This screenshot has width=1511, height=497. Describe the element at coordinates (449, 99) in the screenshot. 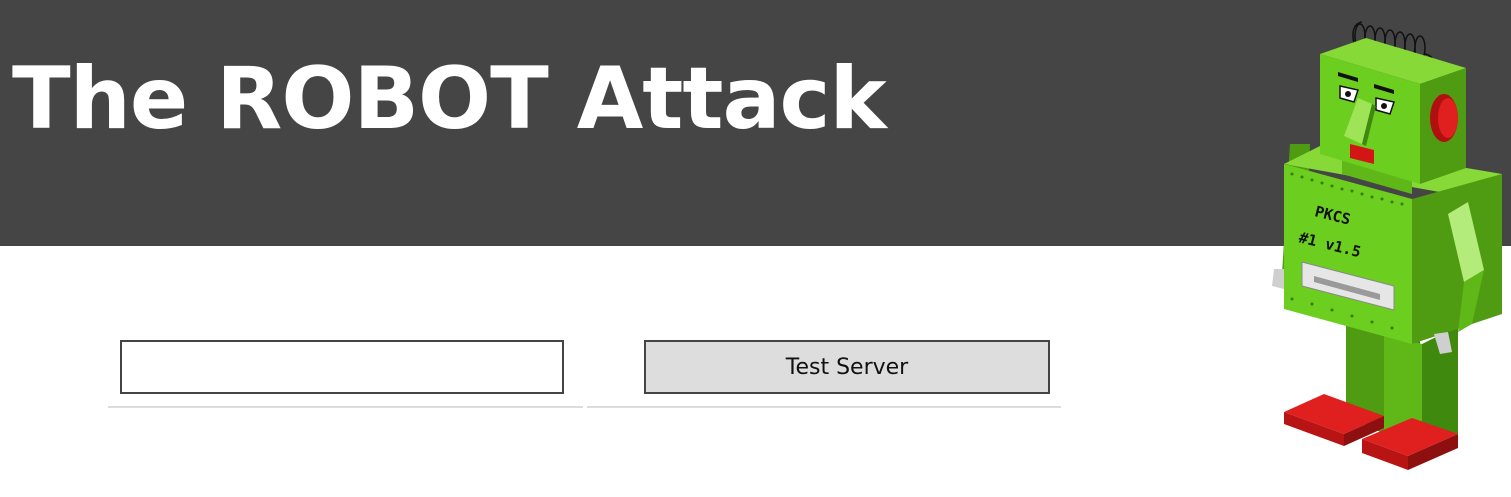

I see `page-title: The ROBOT Attack` at that location.